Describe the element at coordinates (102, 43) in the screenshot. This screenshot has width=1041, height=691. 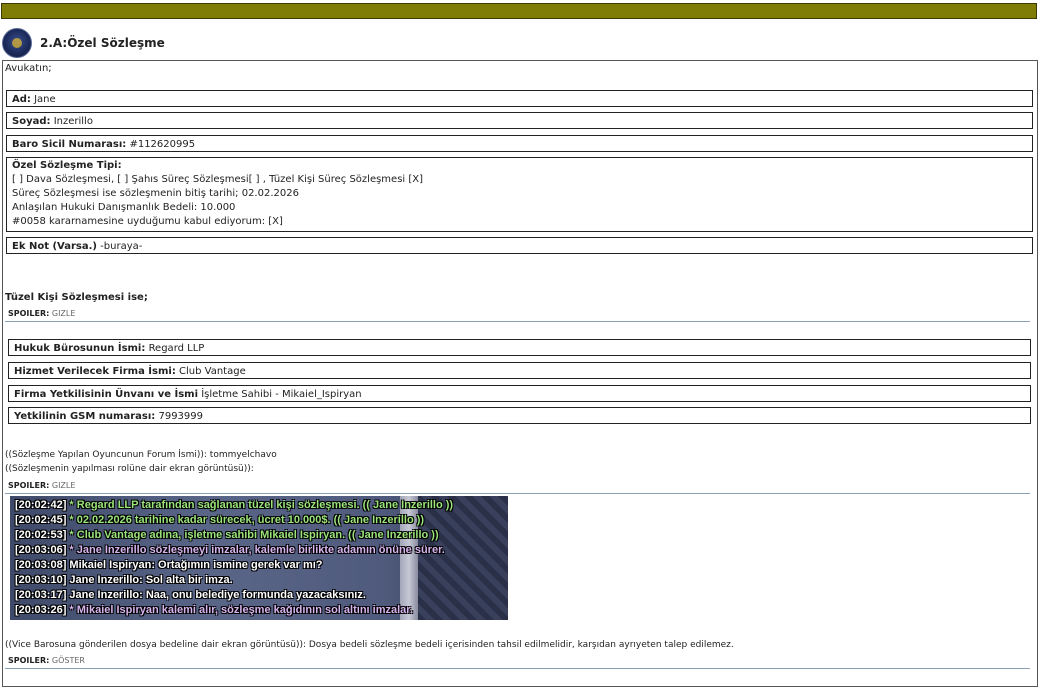
I see `post-title: 2.A:Özel Sözleşme` at that location.